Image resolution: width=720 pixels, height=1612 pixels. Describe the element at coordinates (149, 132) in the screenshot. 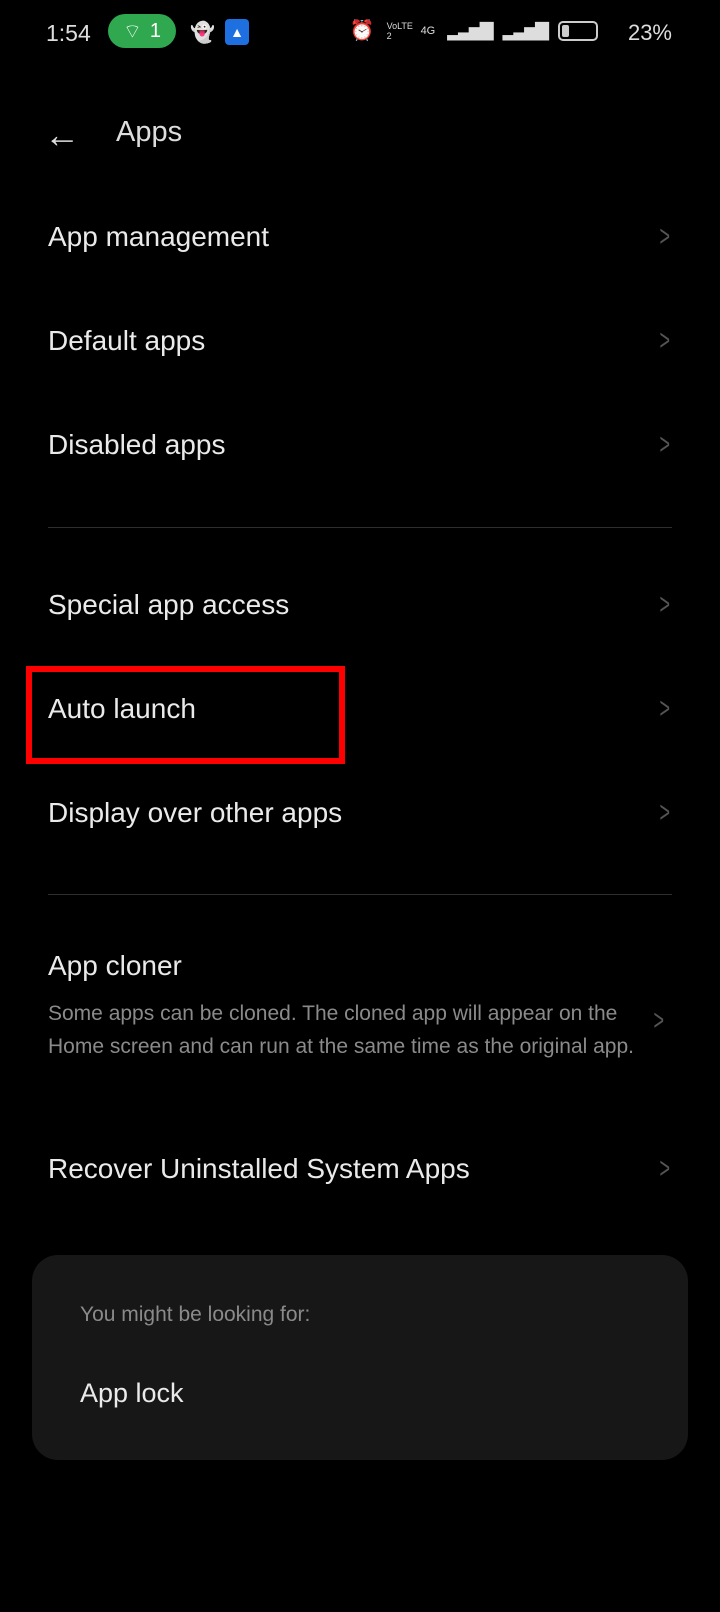

I see `page-title: Apps` at that location.